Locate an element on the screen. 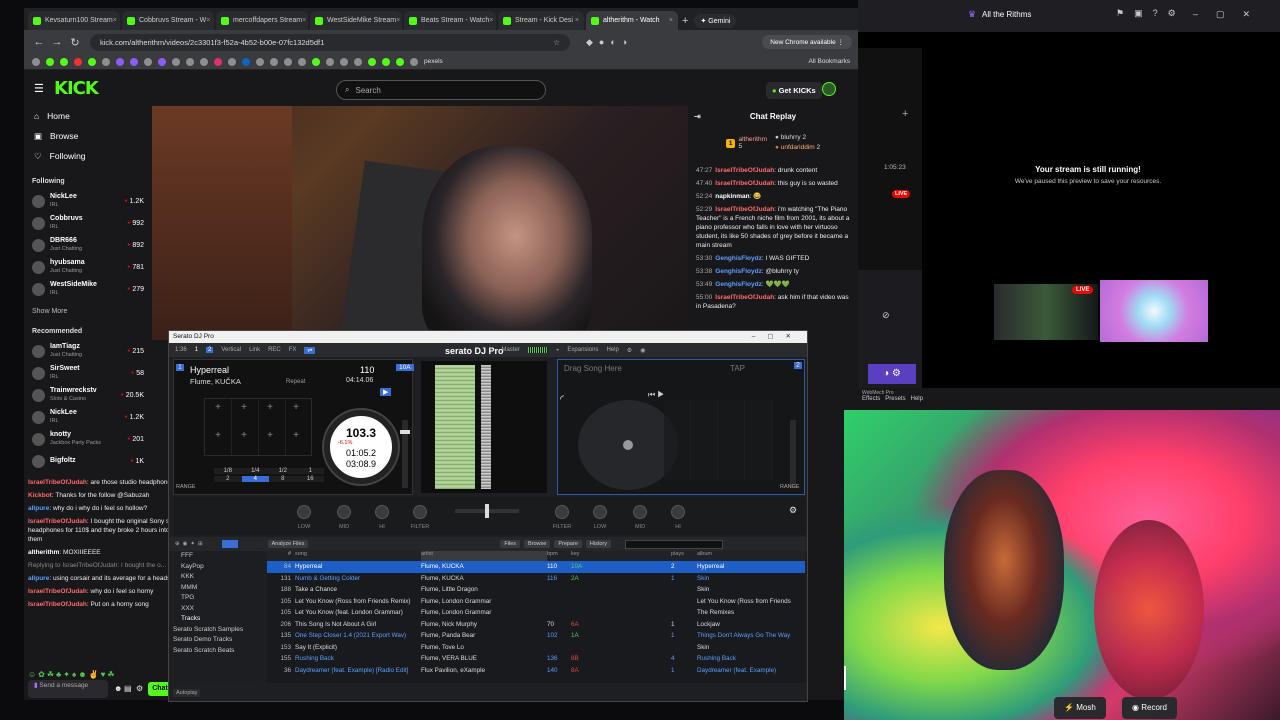  crate-item: Serato Scratch Samples is located at coordinates (216, 630).